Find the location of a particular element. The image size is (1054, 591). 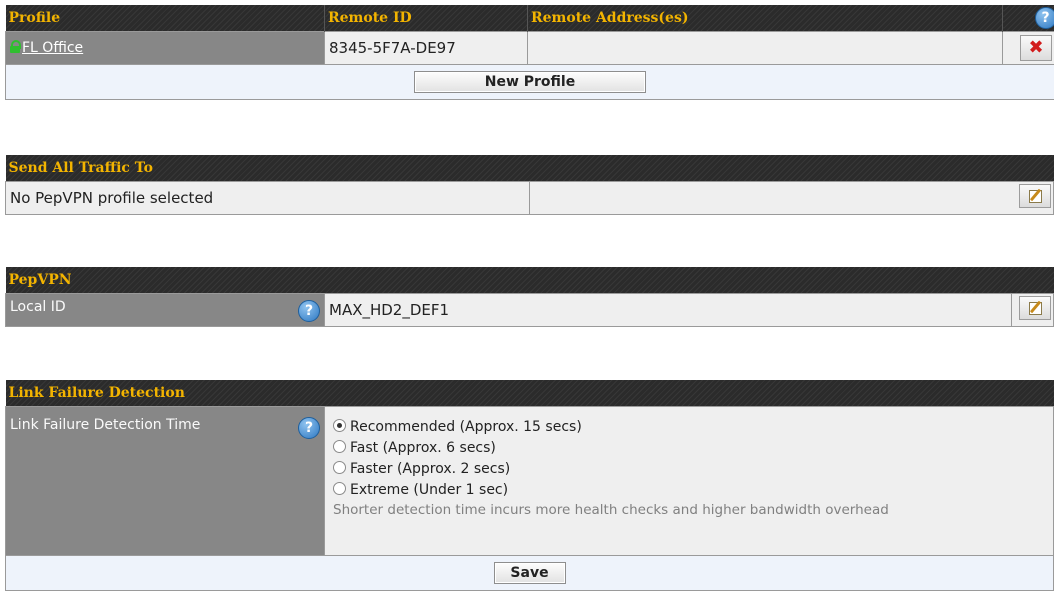

save-button: Save is located at coordinates (530, 573).